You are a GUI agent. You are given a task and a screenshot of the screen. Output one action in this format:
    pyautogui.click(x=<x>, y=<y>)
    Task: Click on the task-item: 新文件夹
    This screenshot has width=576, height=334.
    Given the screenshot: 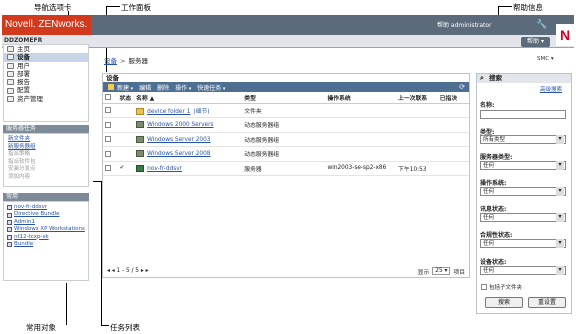 What is the action you would take?
    pyautogui.click(x=46, y=140)
    